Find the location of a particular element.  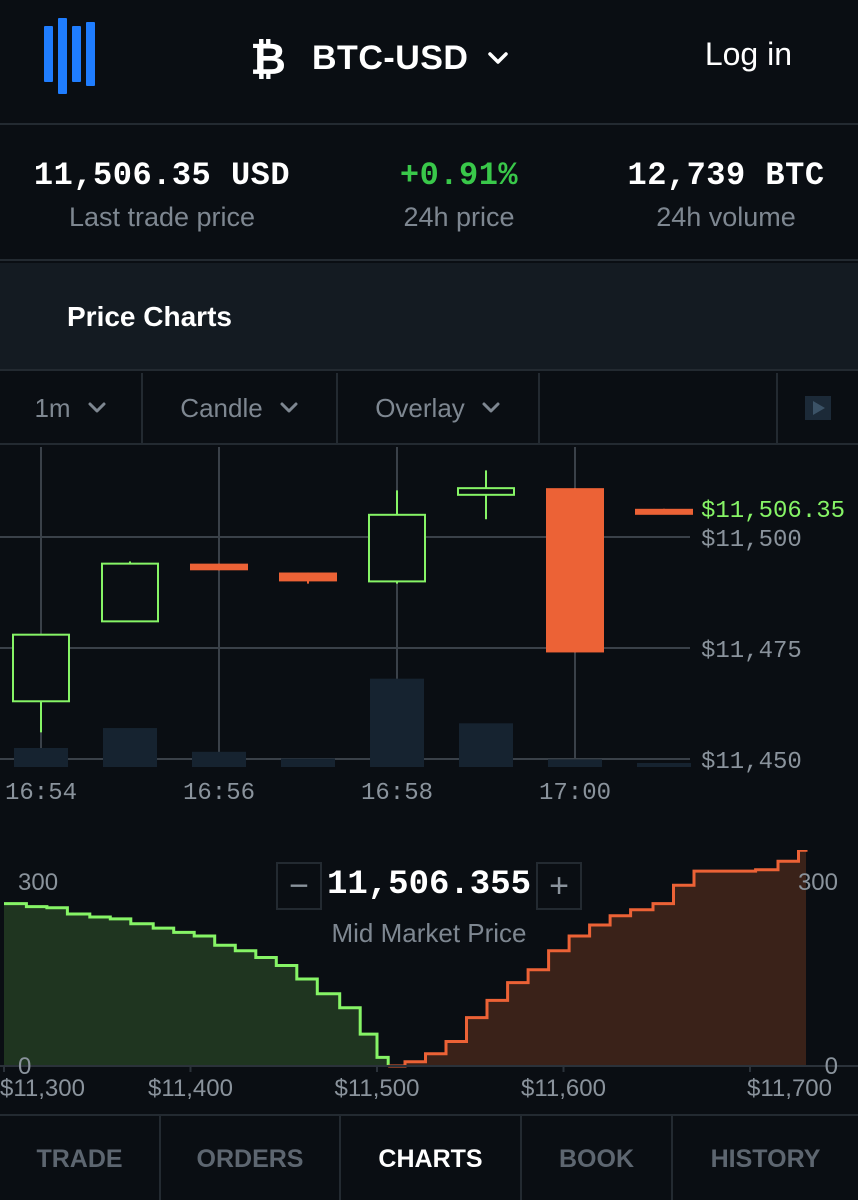

depth-x-label: $11,500 is located at coordinates (377, 1088).